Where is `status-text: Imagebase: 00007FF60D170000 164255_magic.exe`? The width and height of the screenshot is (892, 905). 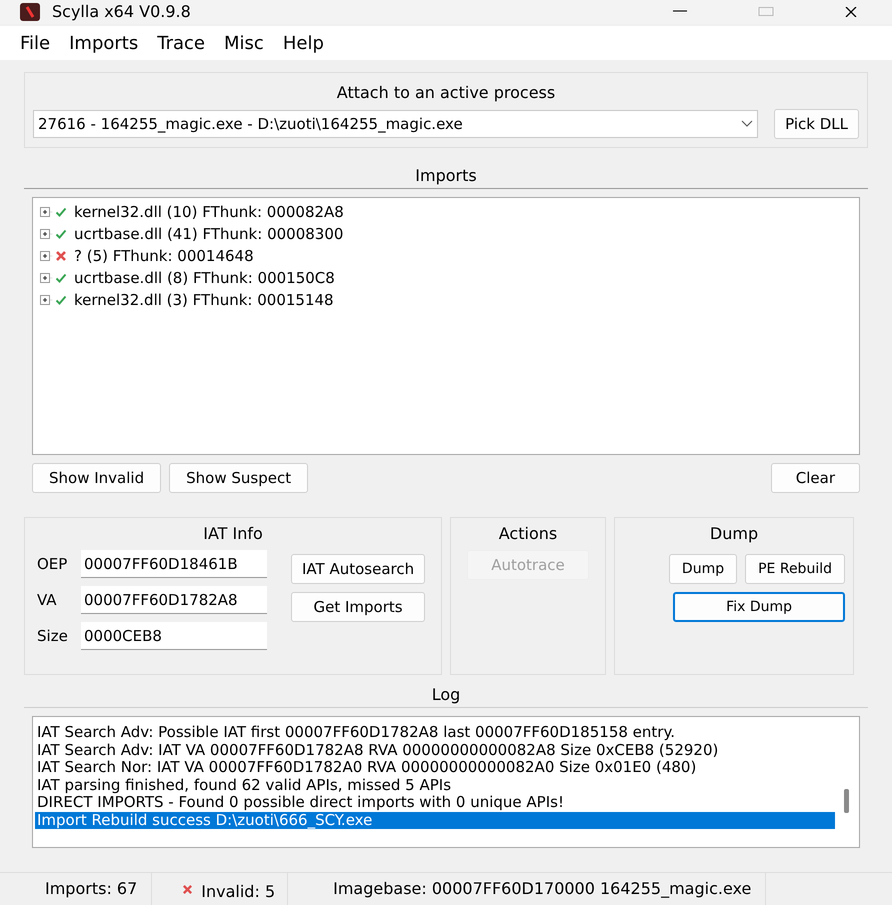
status-text: Imagebase: 00007FF60D170000 164255_magic.exe is located at coordinates (527, 889).